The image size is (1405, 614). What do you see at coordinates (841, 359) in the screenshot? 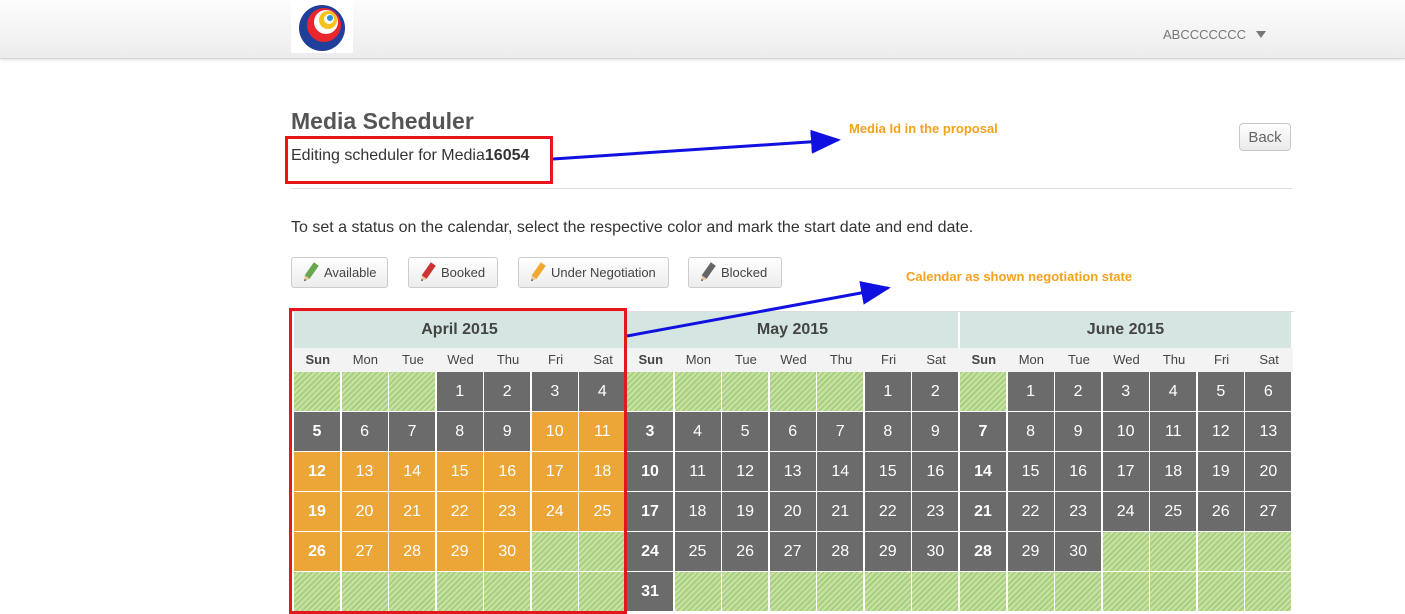
I see `weekday-label: Thu` at bounding box center [841, 359].